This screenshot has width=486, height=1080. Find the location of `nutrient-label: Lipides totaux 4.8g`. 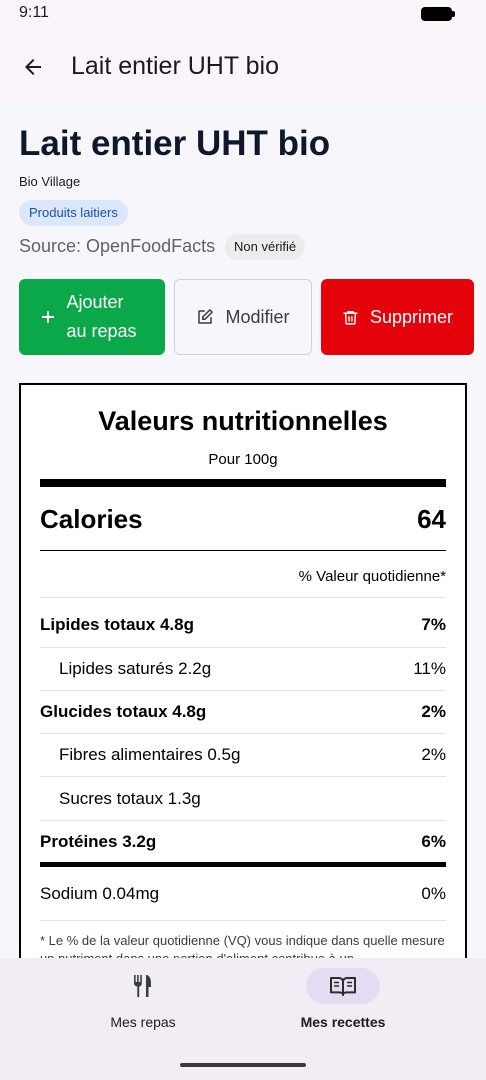

nutrient-label: Lipides totaux 4.8g is located at coordinates (117, 624).